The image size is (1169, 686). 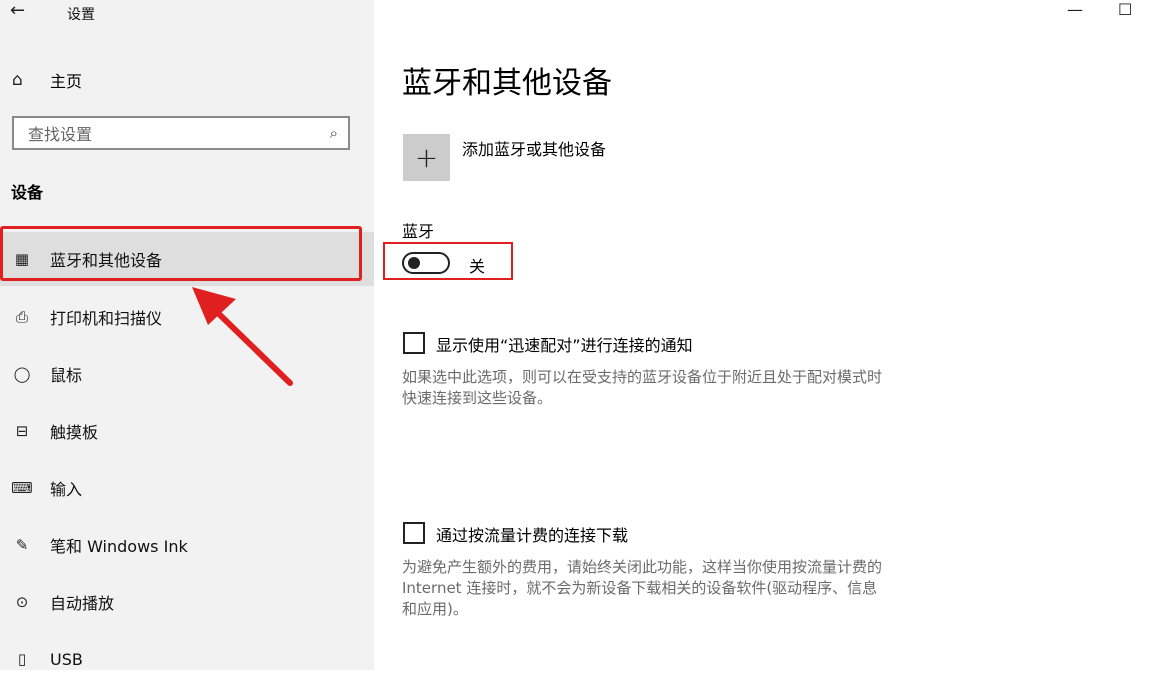 What do you see at coordinates (187, 488) in the screenshot?
I see `sidebar-item-typing: ⌨ 输入` at bounding box center [187, 488].